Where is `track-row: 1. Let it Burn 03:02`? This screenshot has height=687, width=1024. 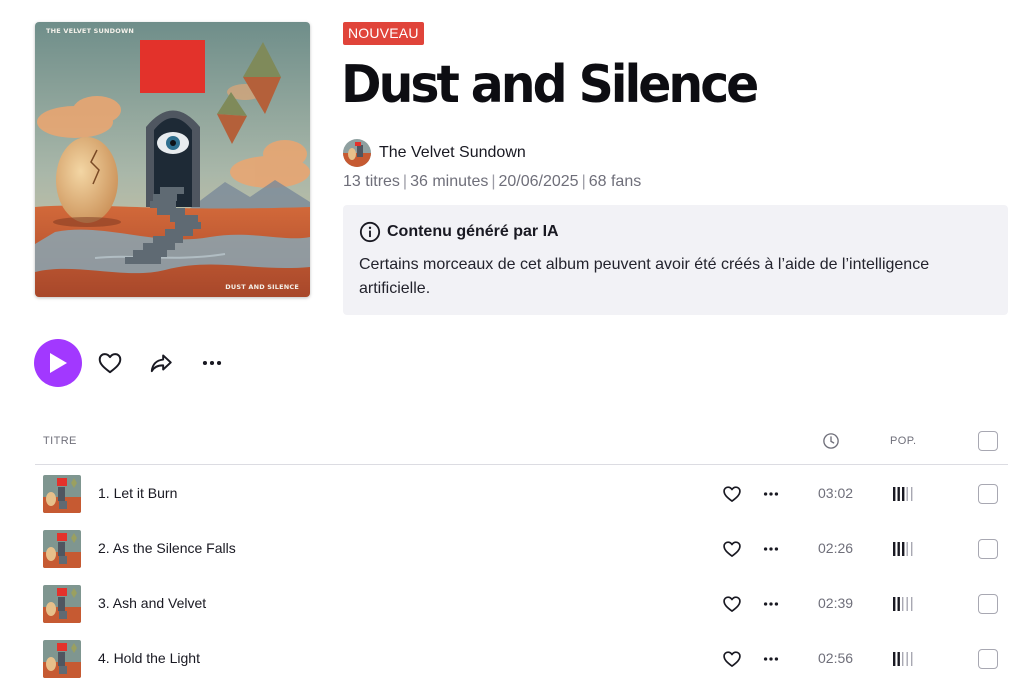
track-row: 1. Let it Burn 03:02 is located at coordinates (521, 493).